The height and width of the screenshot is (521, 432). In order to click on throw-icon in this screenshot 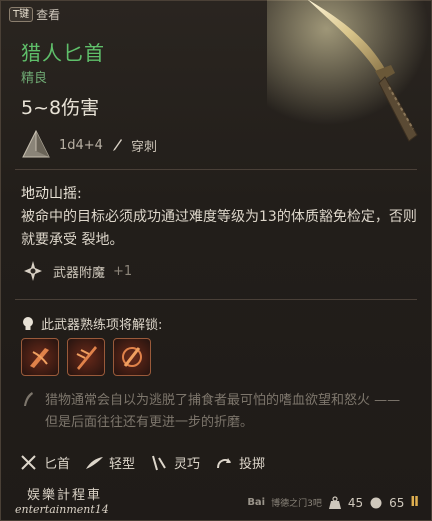, I will do `click(224, 462)`.